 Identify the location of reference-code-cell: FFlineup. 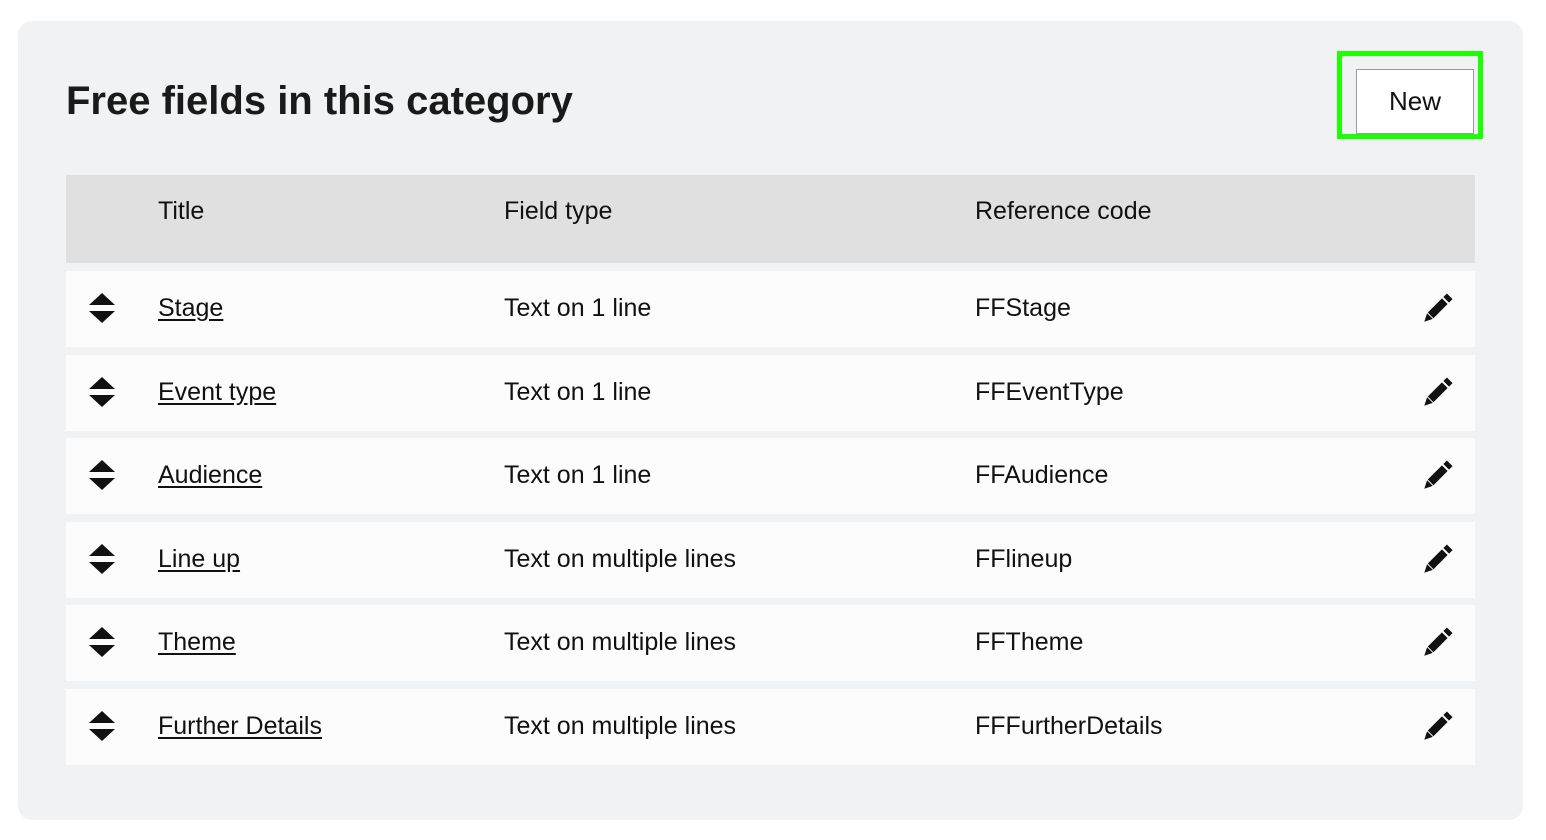
(1024, 559).